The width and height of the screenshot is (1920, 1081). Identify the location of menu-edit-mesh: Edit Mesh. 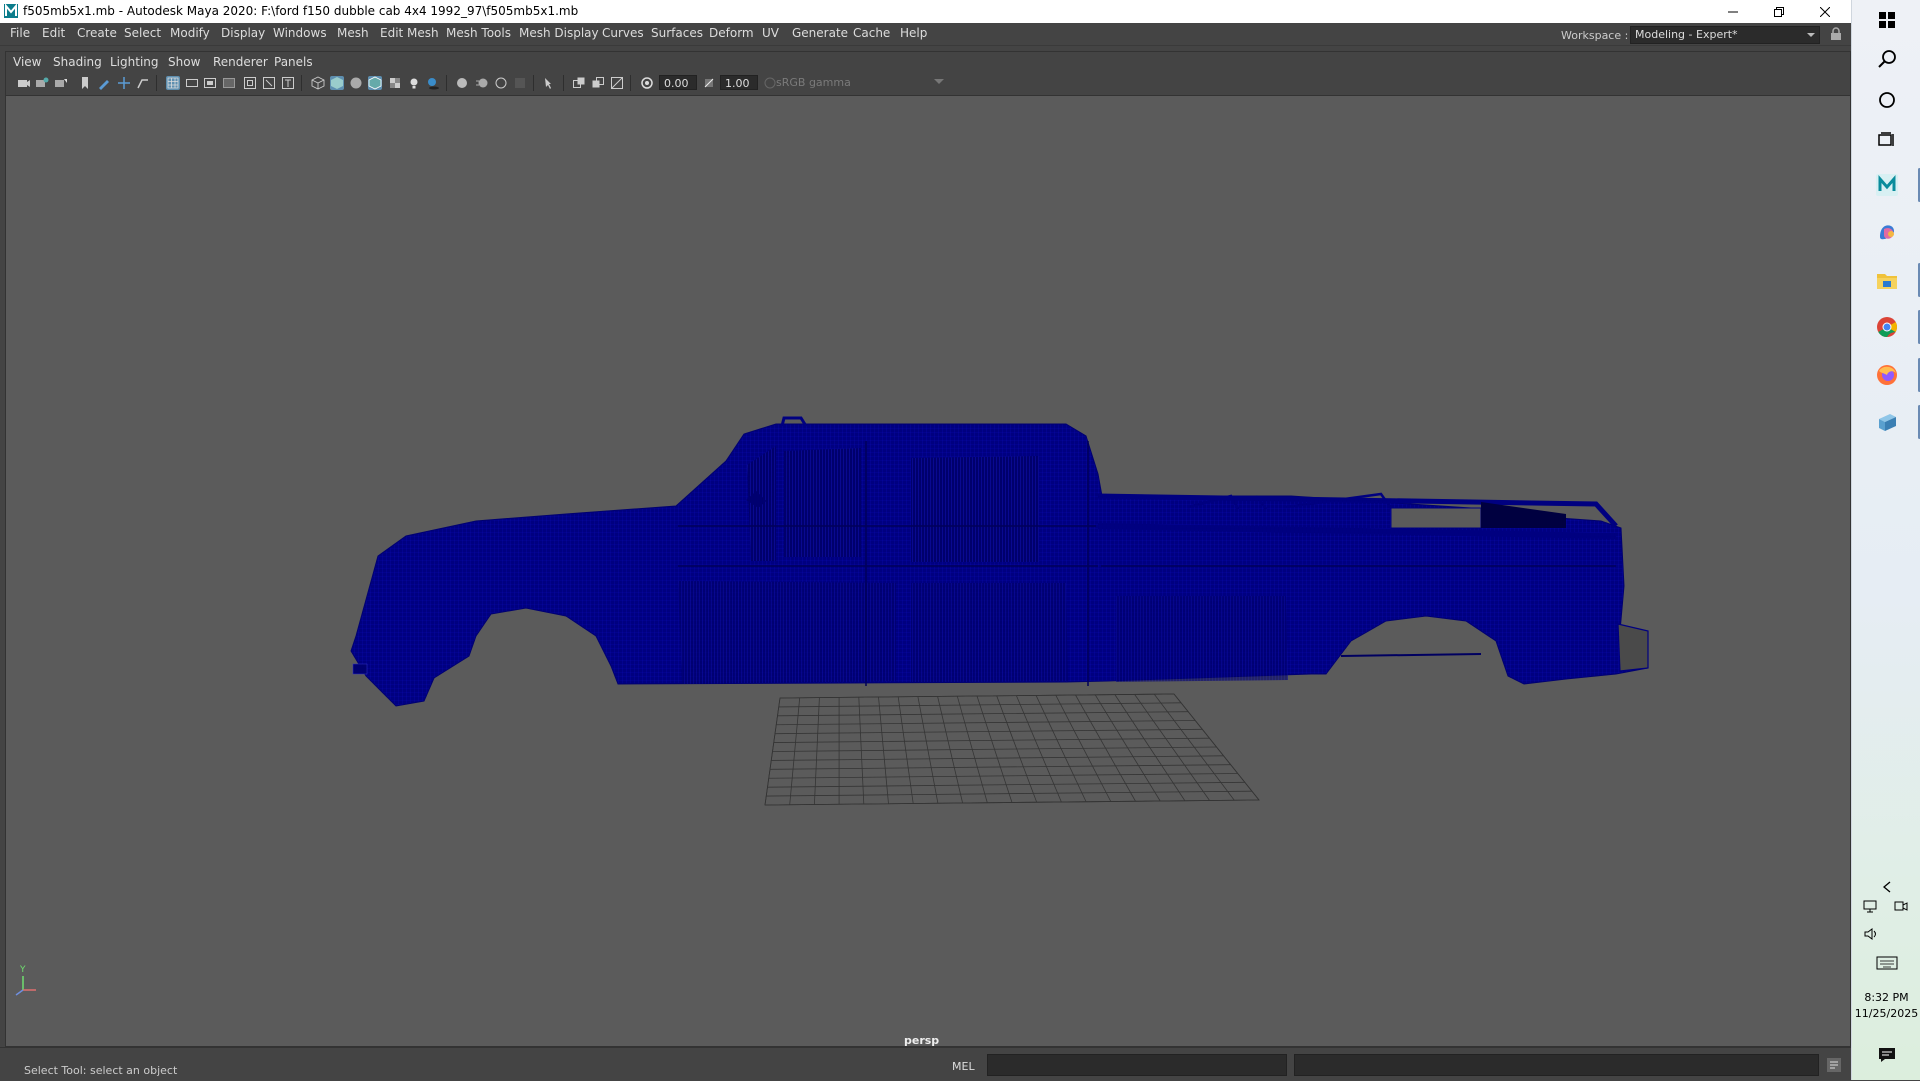
(409, 33).